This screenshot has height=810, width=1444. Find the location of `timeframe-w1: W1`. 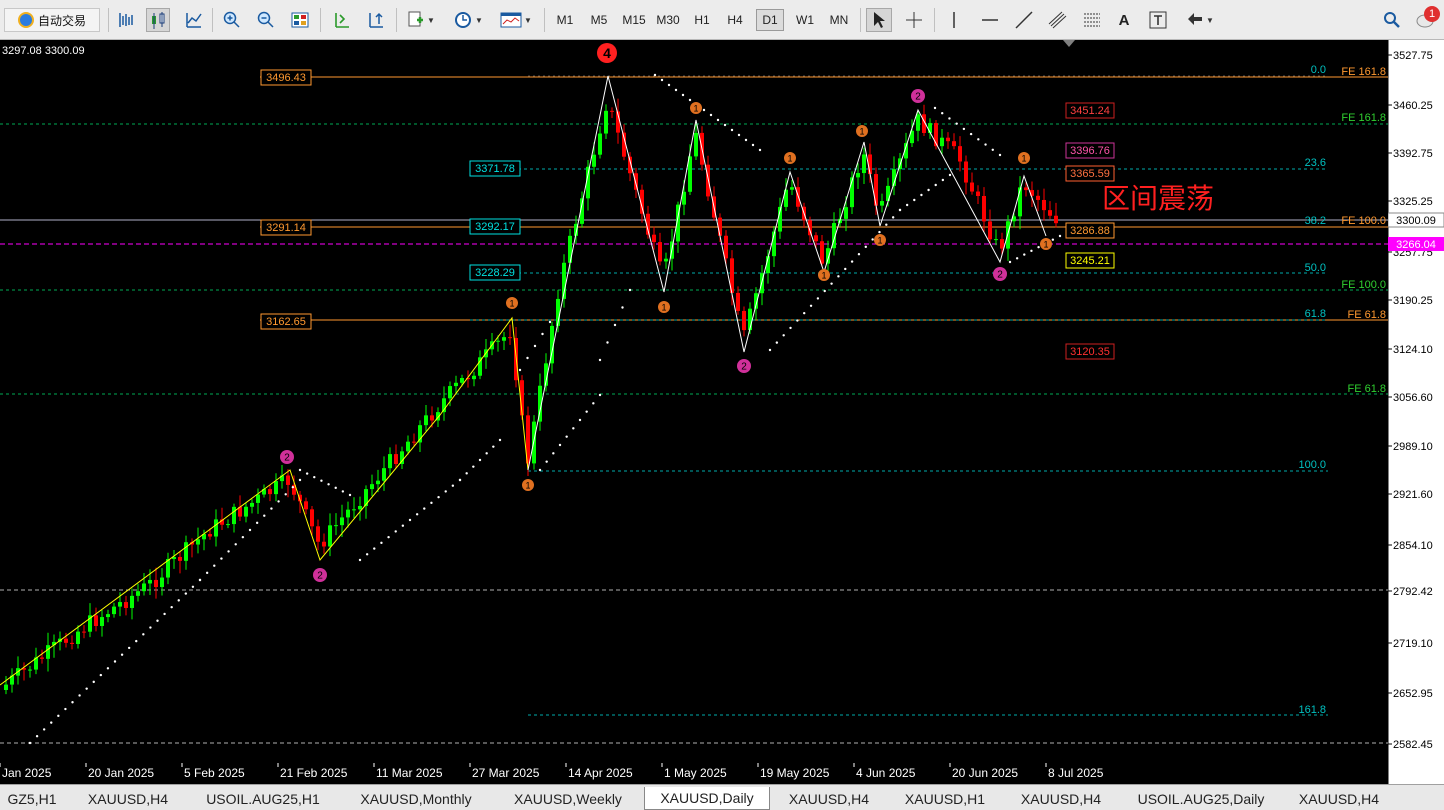

timeframe-w1: W1 is located at coordinates (805, 20).